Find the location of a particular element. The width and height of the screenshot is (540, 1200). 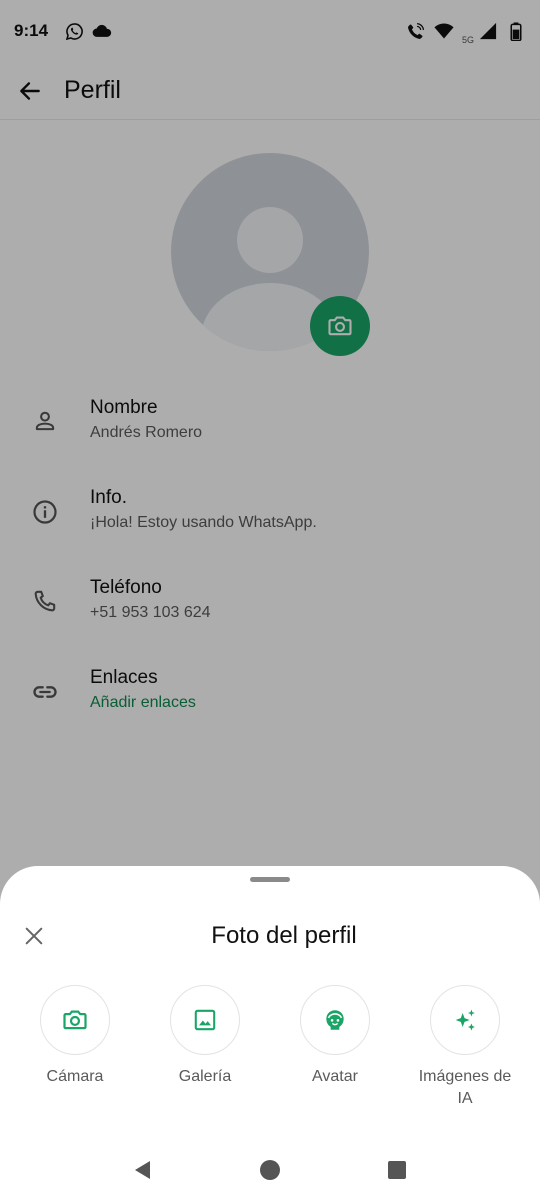

camera-icon is located at coordinates (75, 1020).